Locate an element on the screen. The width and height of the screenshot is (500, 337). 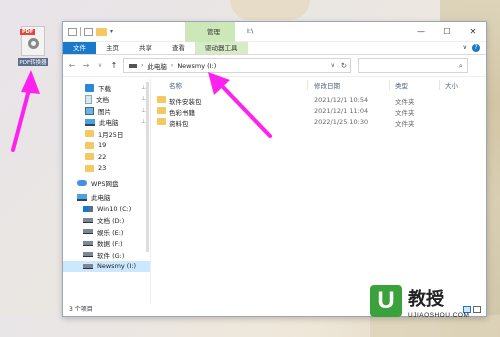
arrow-to-desktop-icon is located at coordinates (25, 111).